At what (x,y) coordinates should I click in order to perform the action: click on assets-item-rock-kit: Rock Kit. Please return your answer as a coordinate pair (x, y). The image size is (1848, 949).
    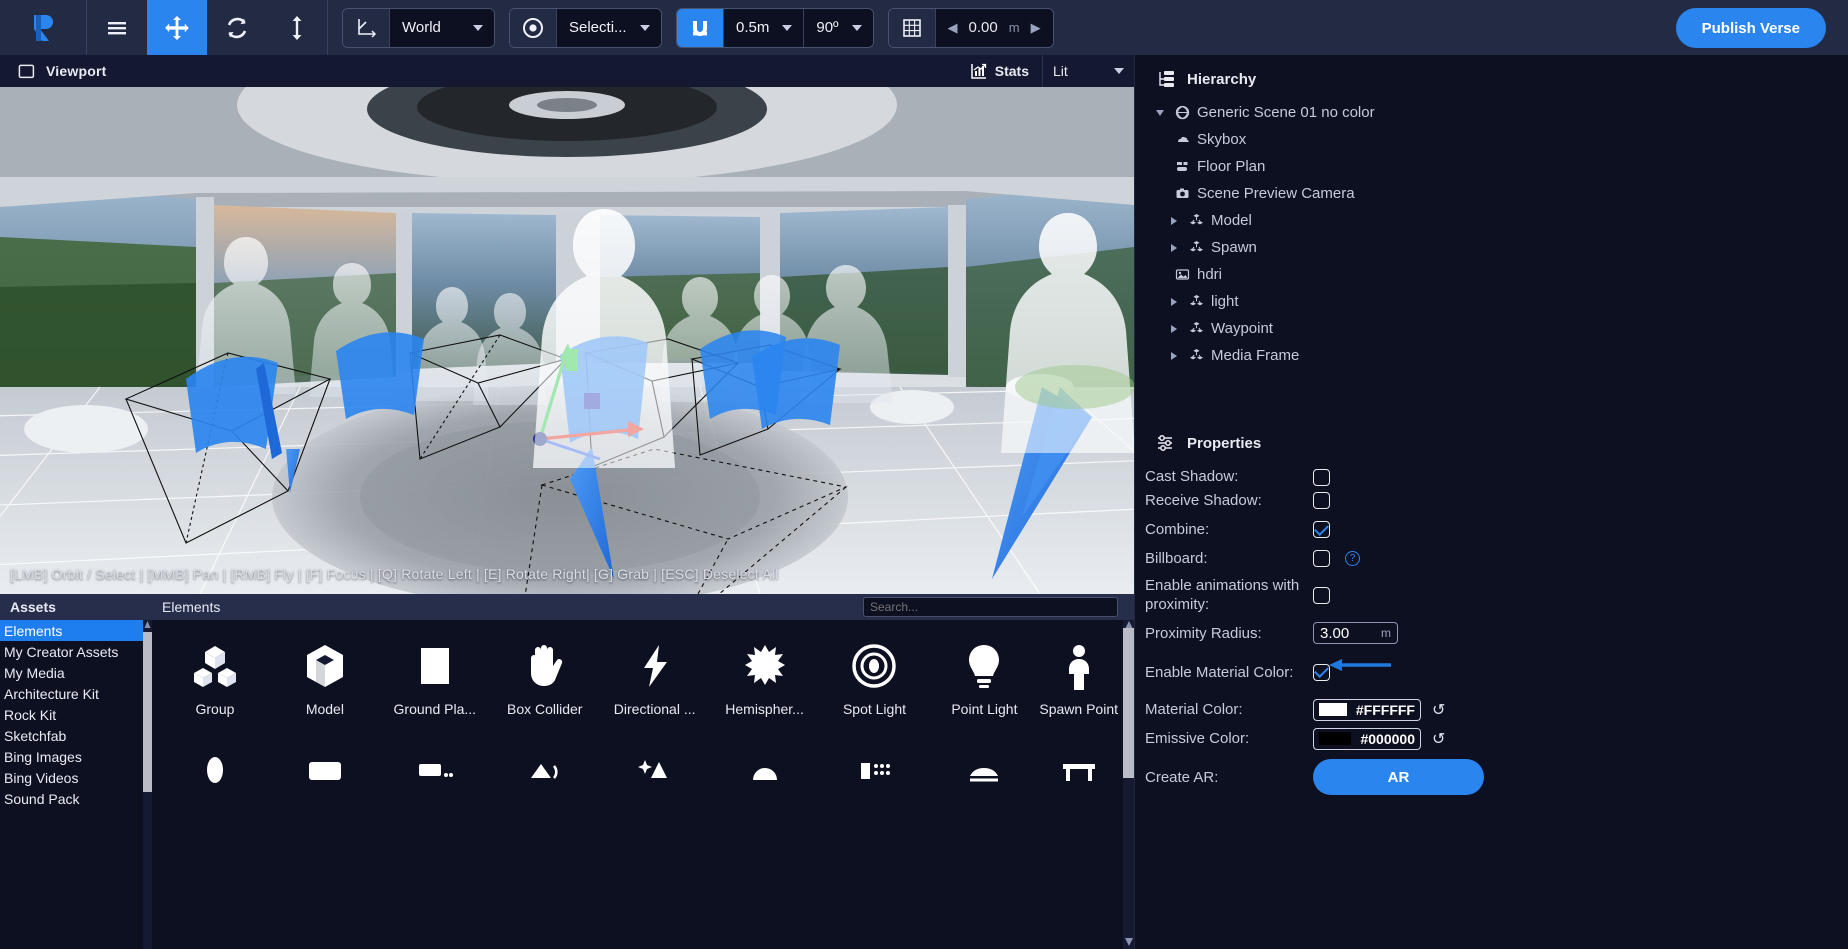
    Looking at the image, I should click on (76, 714).